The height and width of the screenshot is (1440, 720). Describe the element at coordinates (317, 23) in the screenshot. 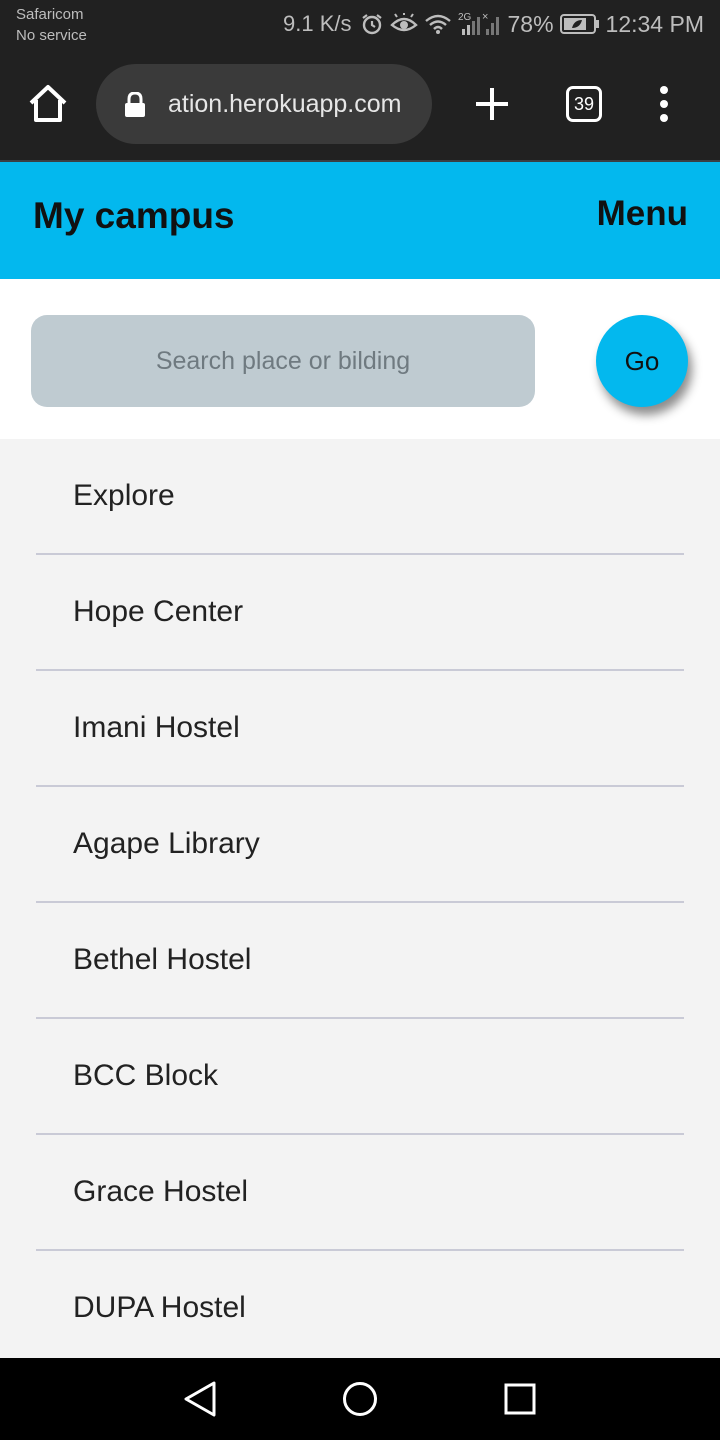

I see `network-speed: 9.1 K/s` at that location.